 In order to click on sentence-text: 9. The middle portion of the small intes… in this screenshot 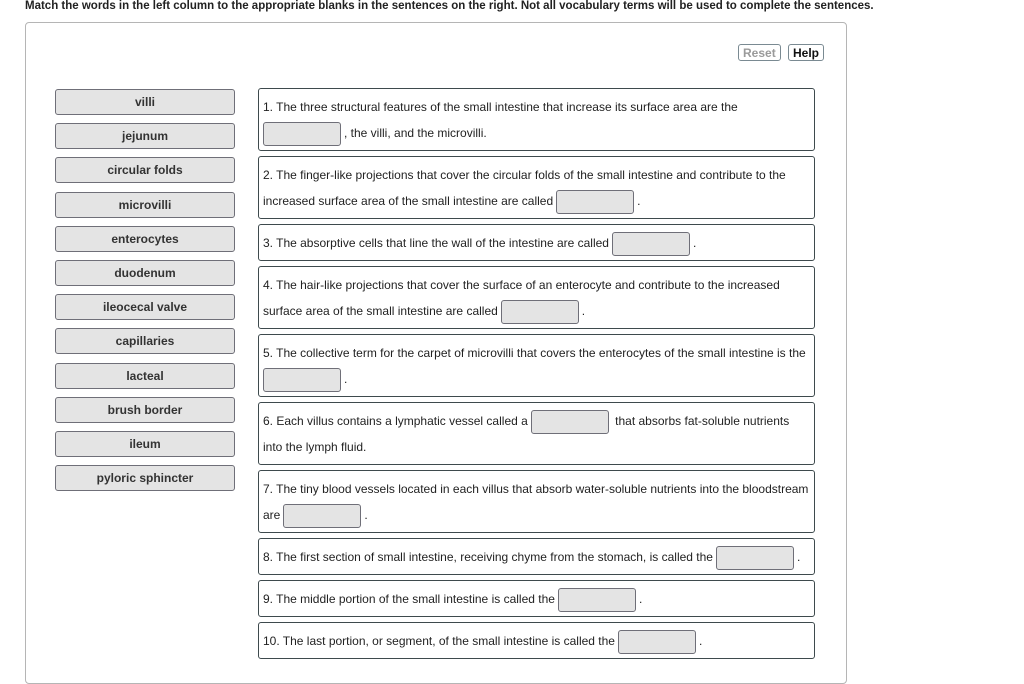, I will do `click(409, 599)`.